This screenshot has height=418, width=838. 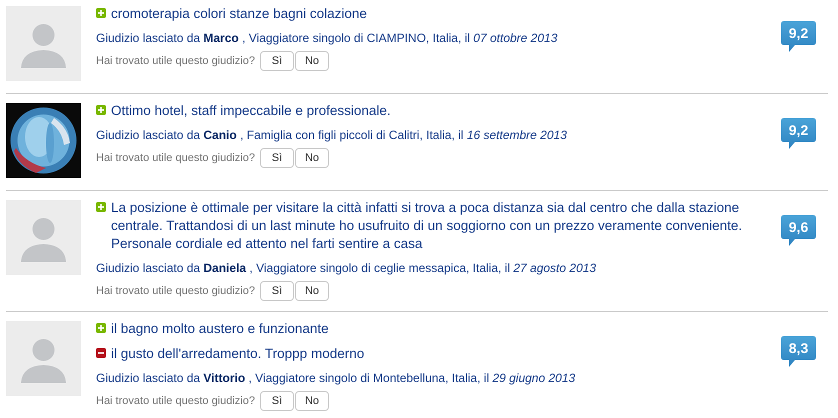 I want to click on reviewer-info: Giudizio lasciato da Marco , Viaggiatore singolo di CIAMPINO, Italia, il 07 ottobre 2013, so click(x=327, y=38).